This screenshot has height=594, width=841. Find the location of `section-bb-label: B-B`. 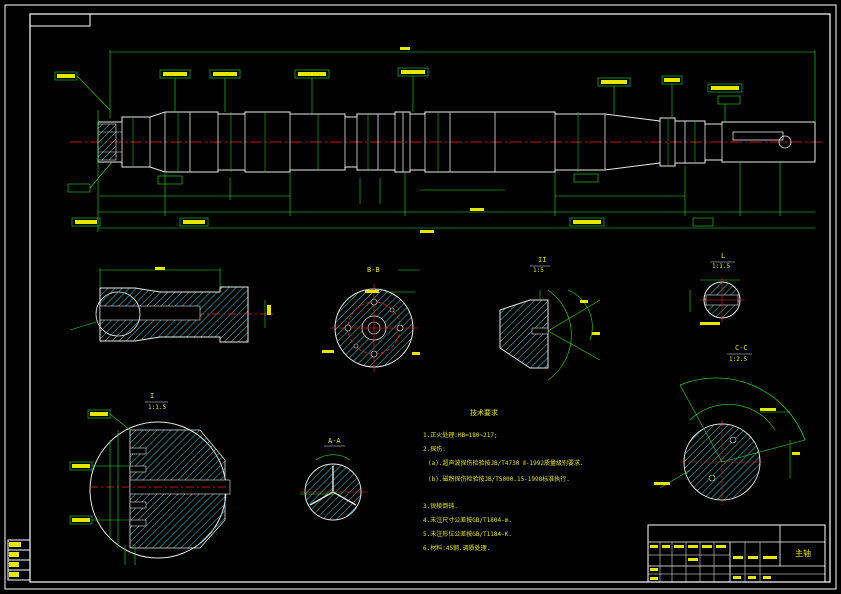

section-bb-label: B-B is located at coordinates (373, 270).